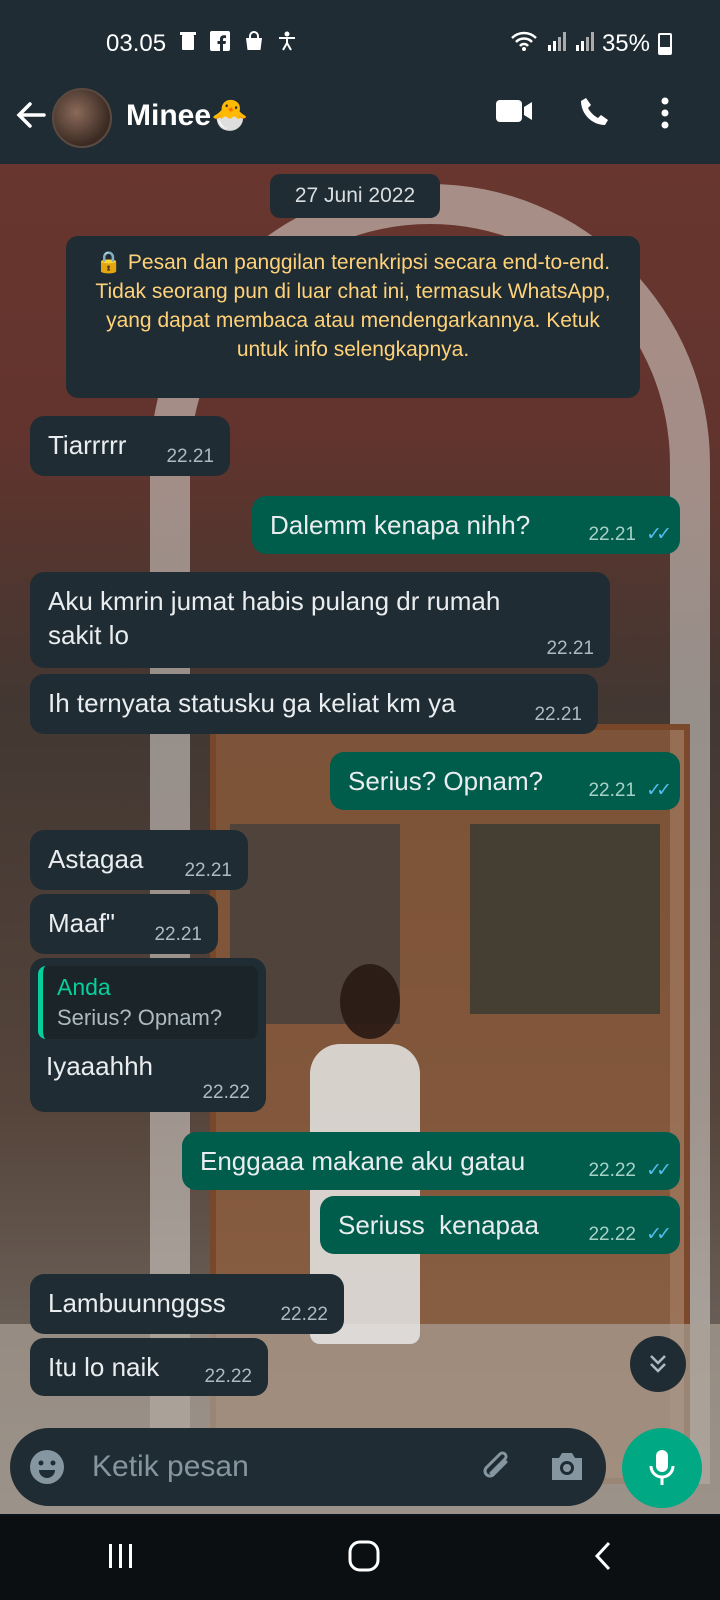 This screenshot has height=1600, width=720. I want to click on facebook-icon, so click(220, 44).